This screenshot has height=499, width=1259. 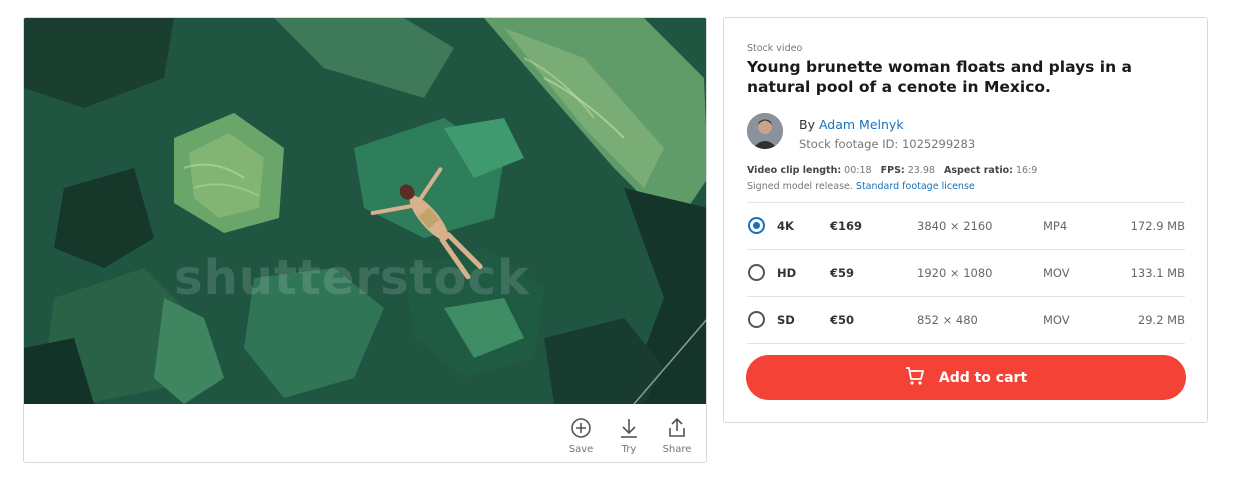 What do you see at coordinates (842, 273) in the screenshot?
I see `option-price: €59` at bounding box center [842, 273].